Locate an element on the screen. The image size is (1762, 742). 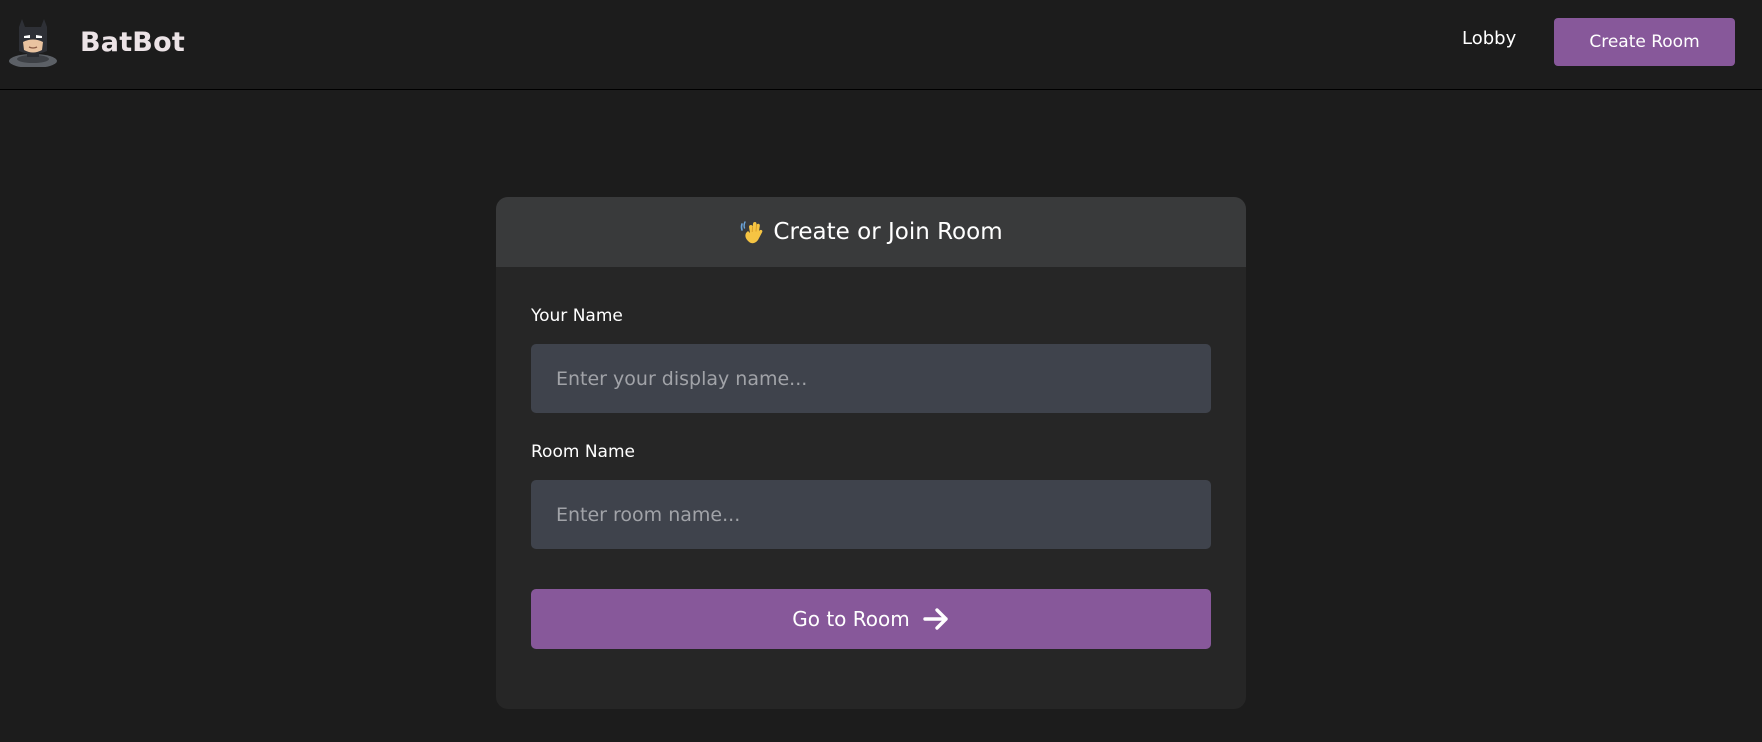
card-title: Create or Join Room is located at coordinates (888, 232).